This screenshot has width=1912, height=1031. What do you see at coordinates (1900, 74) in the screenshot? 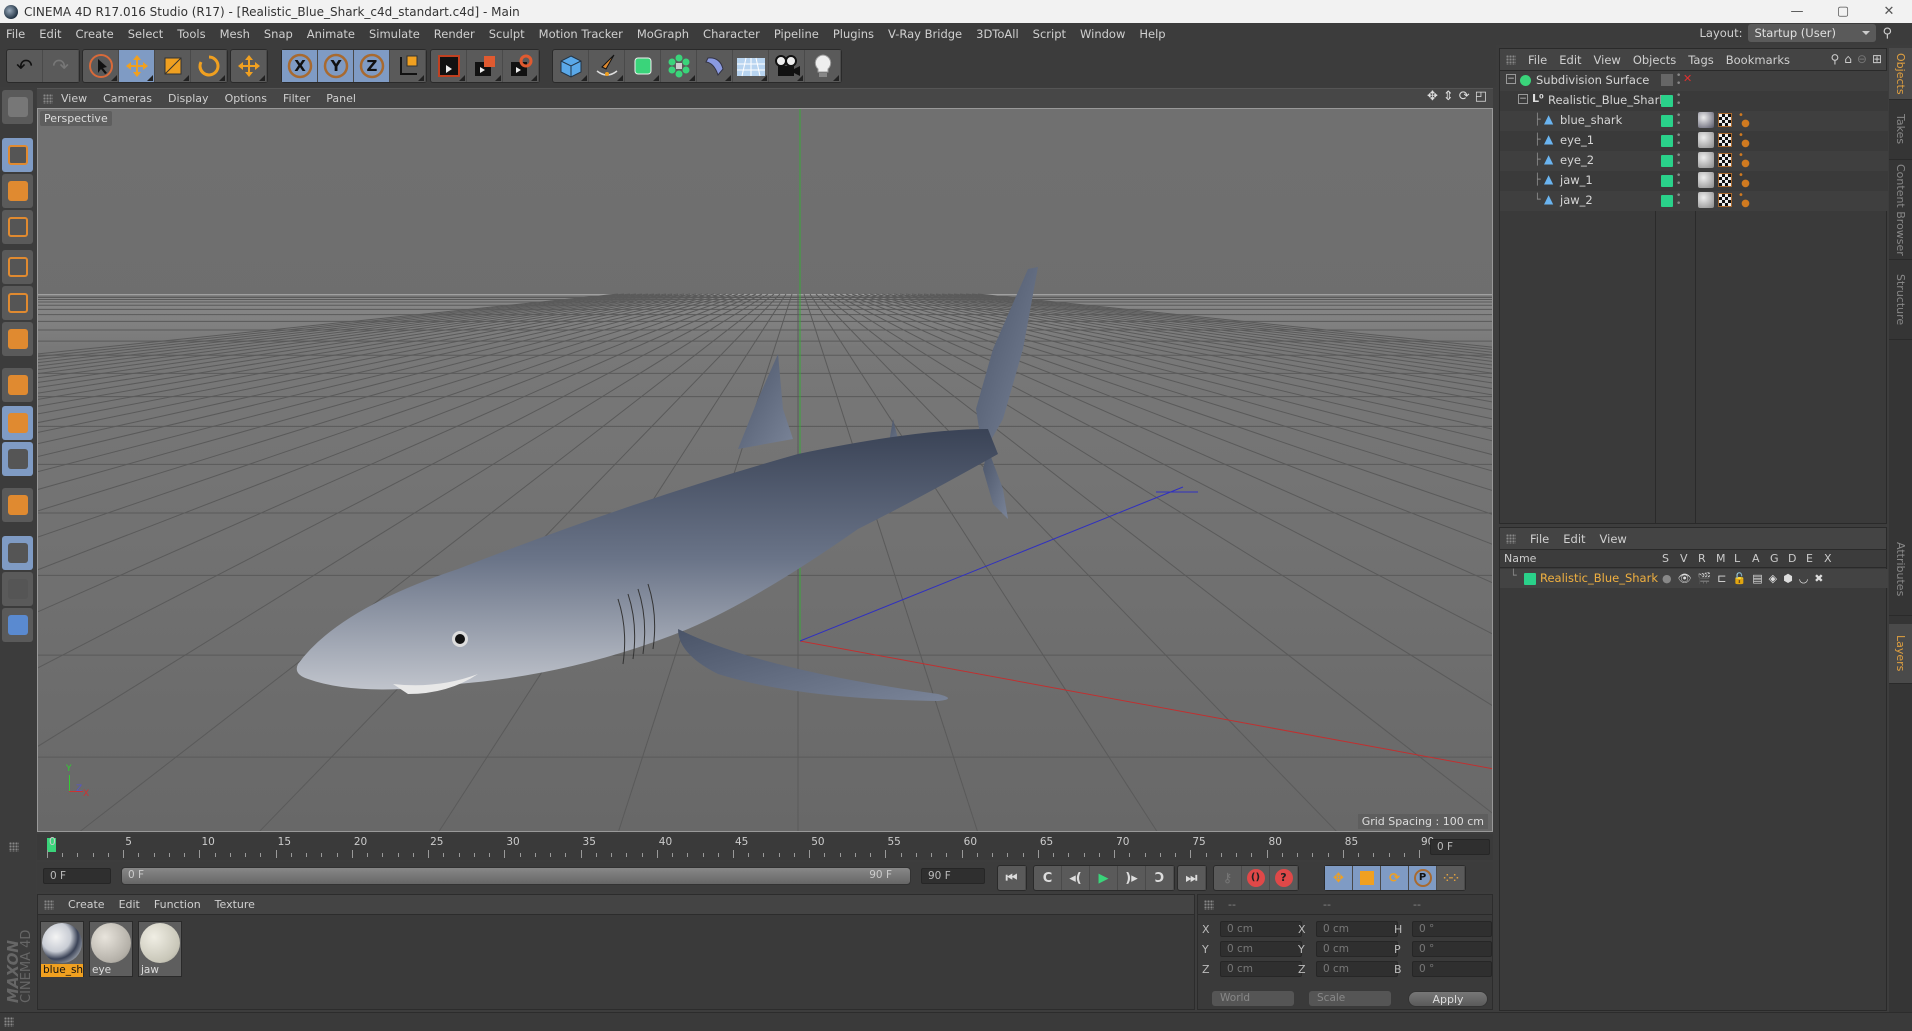
I see `side-tab-objects: Objects` at bounding box center [1900, 74].